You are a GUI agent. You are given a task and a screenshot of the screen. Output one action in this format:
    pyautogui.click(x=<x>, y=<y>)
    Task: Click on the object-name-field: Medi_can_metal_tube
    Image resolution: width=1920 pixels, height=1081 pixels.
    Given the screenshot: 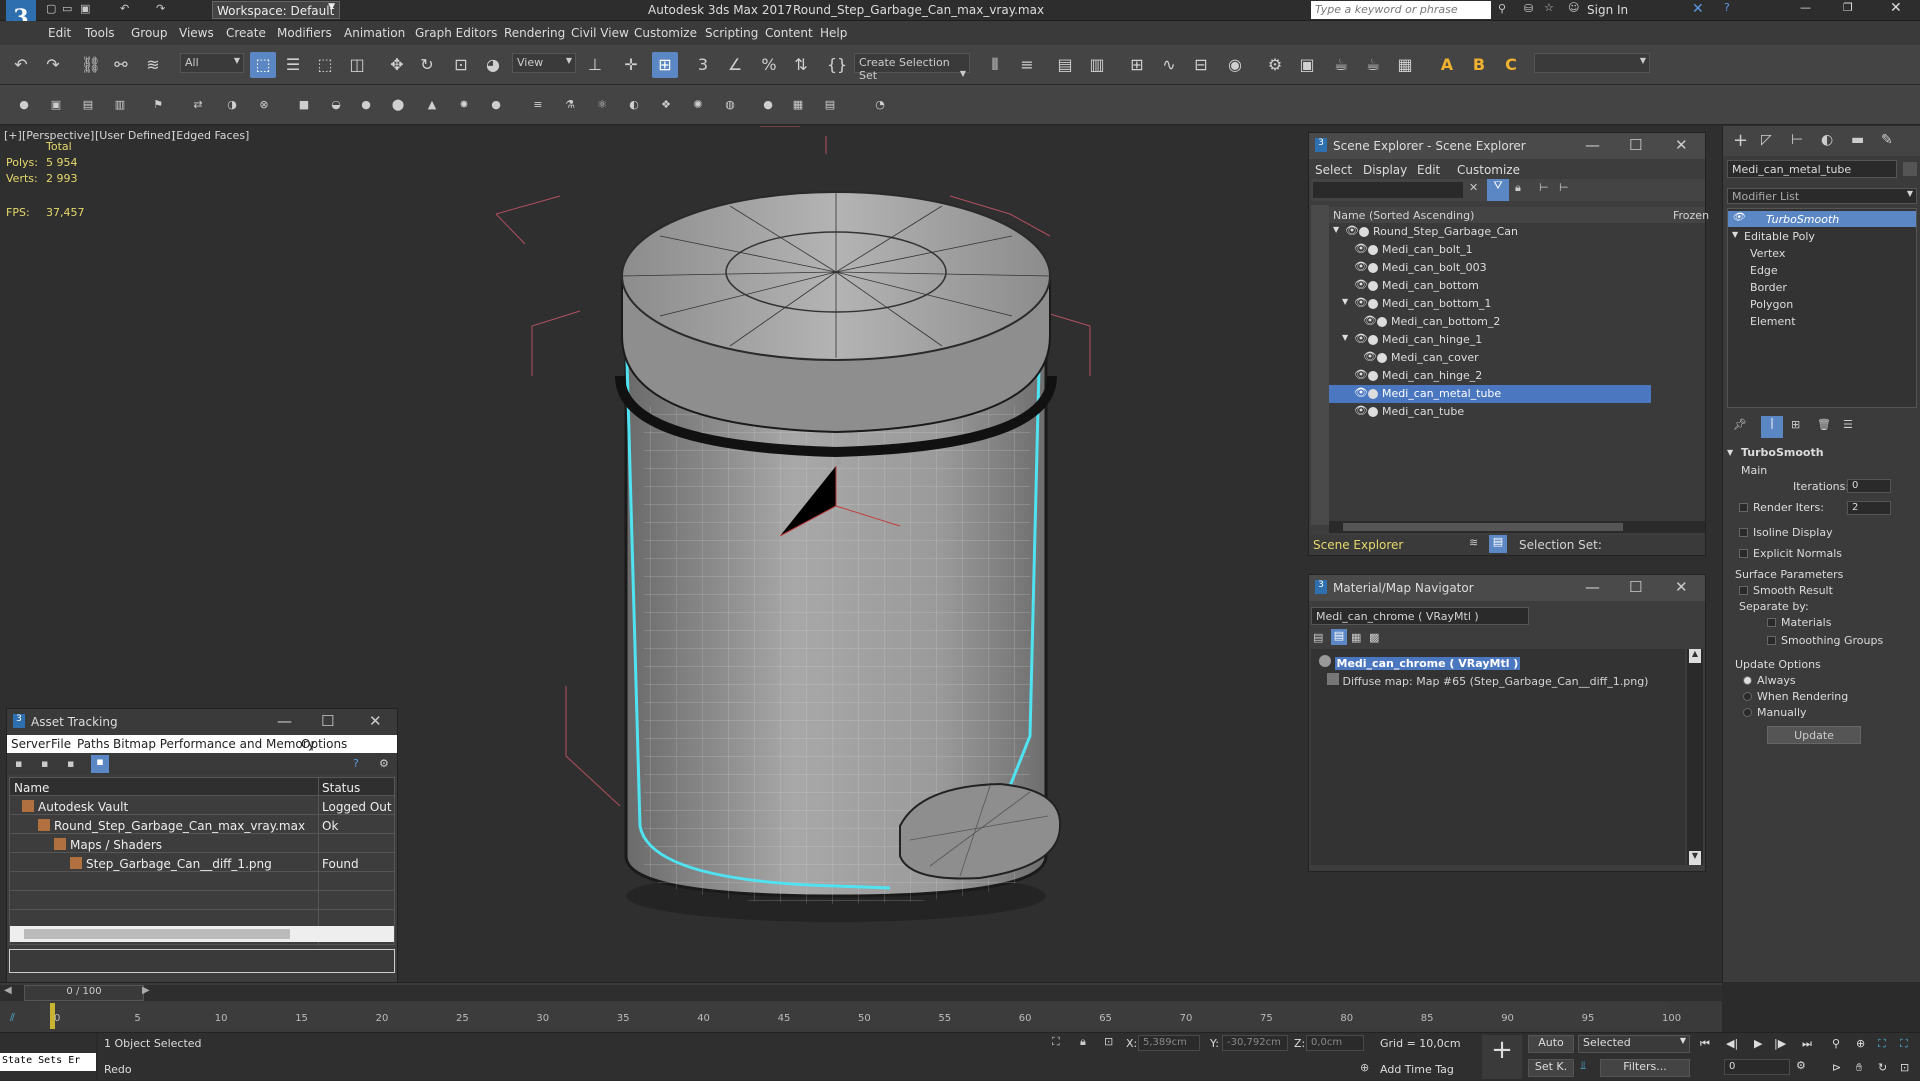 What is the action you would take?
    pyautogui.click(x=1812, y=169)
    